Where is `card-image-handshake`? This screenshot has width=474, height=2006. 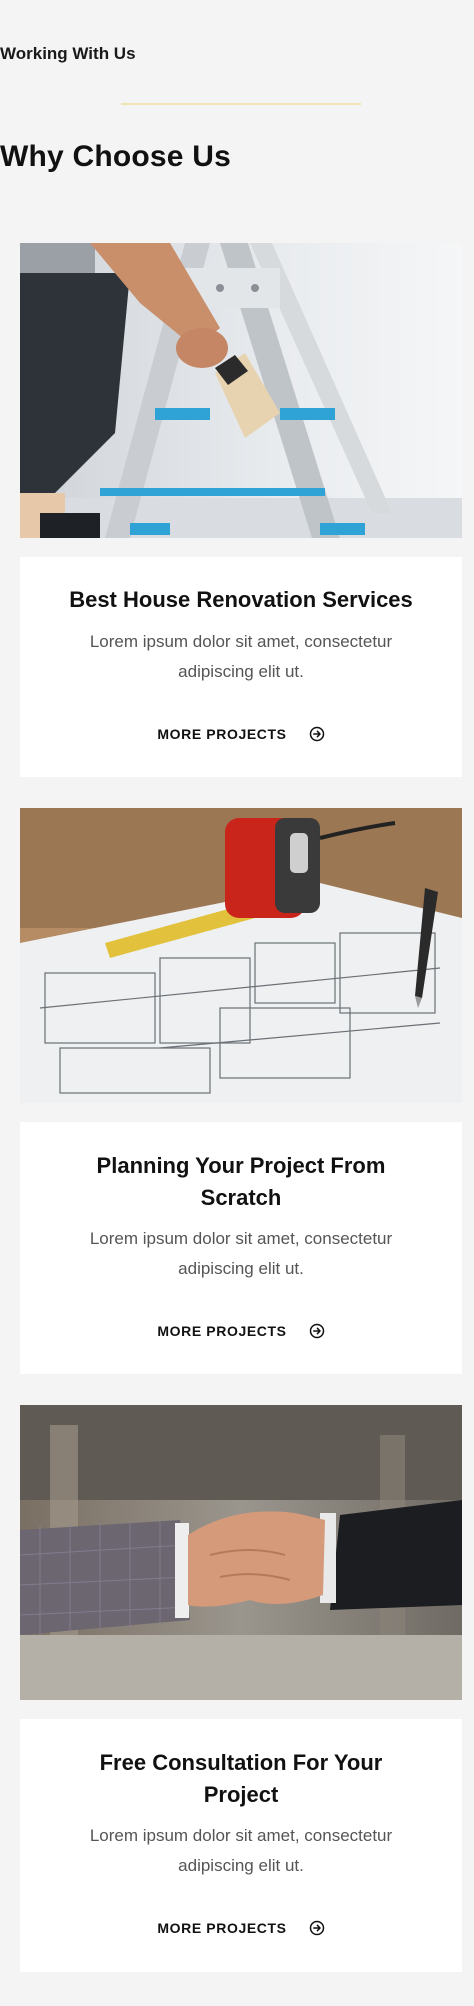 card-image-handshake is located at coordinates (241, 1552).